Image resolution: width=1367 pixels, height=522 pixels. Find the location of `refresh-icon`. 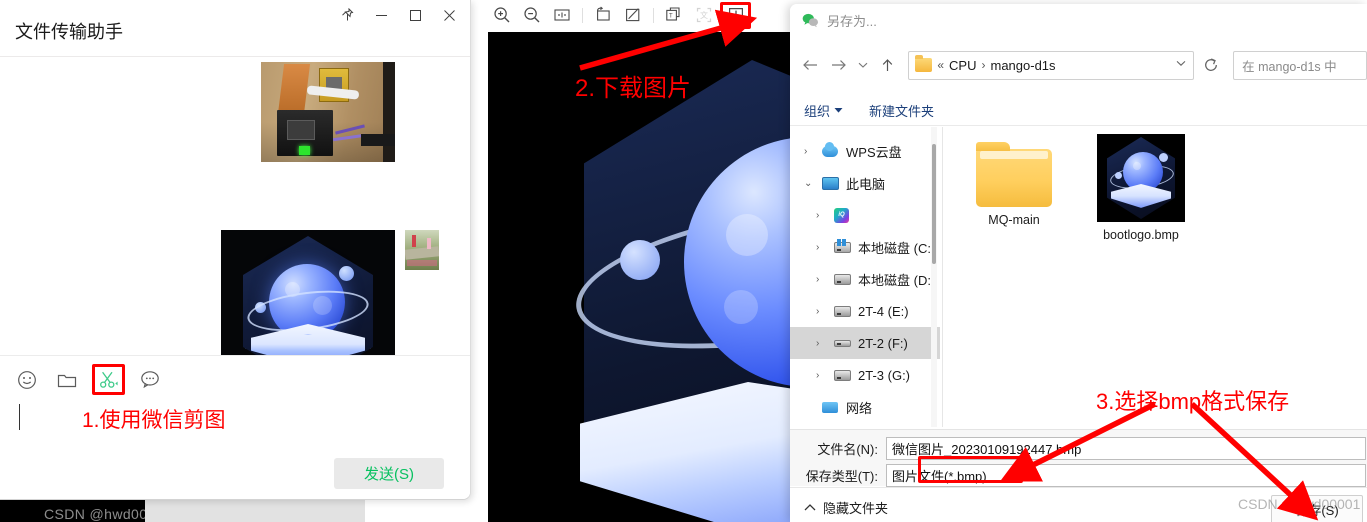

refresh-icon is located at coordinates (1212, 65).